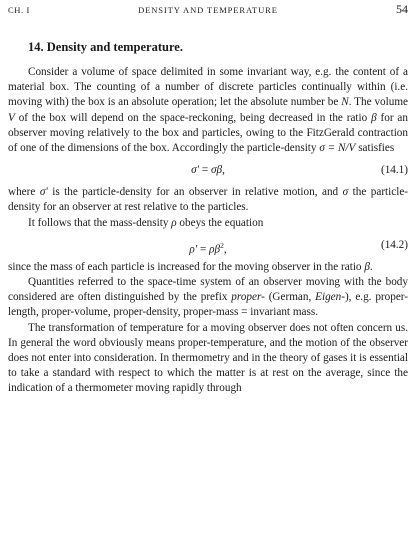 This screenshot has height=552, width=416. What do you see at coordinates (208, 170) in the screenshot?
I see `equation-14-1: σ′ = σβ, (14.1)` at bounding box center [208, 170].